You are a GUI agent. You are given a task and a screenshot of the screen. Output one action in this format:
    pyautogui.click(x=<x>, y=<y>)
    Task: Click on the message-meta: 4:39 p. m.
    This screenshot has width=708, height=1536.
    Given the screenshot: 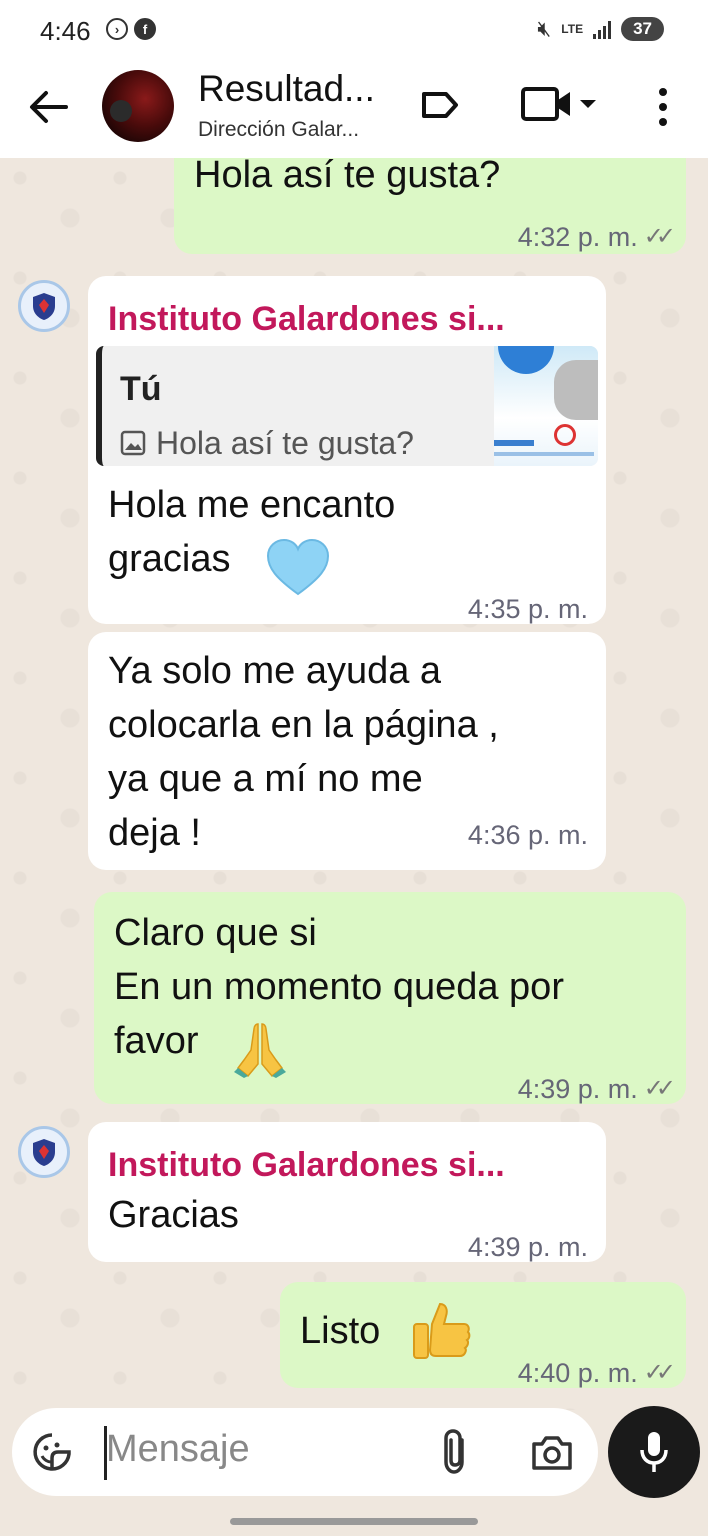 What is the action you would take?
    pyautogui.click(x=528, y=1247)
    